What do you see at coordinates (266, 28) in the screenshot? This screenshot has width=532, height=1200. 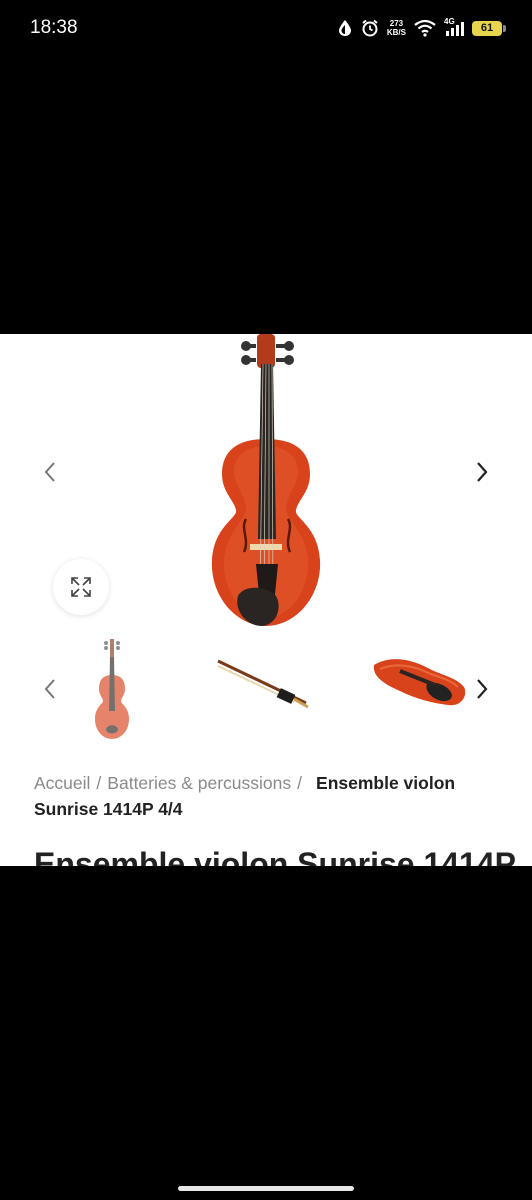 I see `status-bar: 18:38 273 KB/S 4G 61` at bounding box center [266, 28].